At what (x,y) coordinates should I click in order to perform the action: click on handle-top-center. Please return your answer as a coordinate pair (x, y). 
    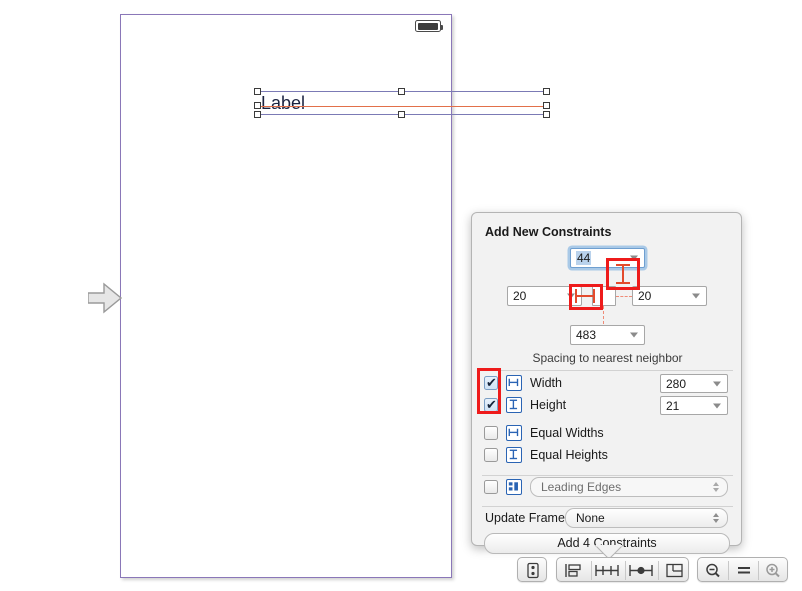
    Looking at the image, I should click on (401, 91).